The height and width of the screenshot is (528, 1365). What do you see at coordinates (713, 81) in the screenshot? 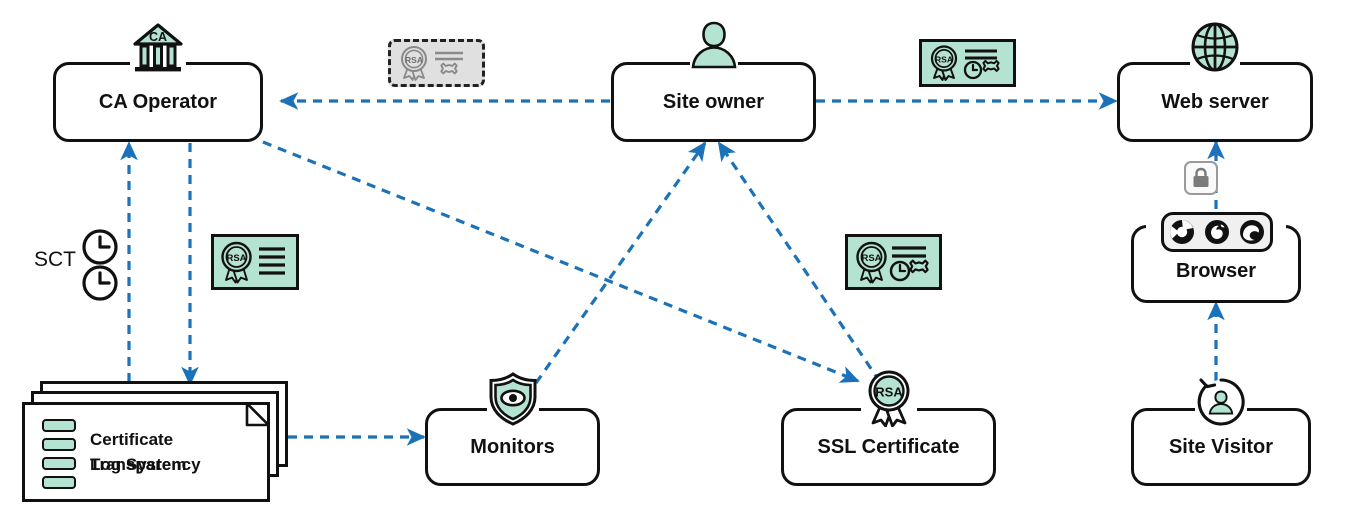
I see `node-site-owner: Site owner` at bounding box center [713, 81].